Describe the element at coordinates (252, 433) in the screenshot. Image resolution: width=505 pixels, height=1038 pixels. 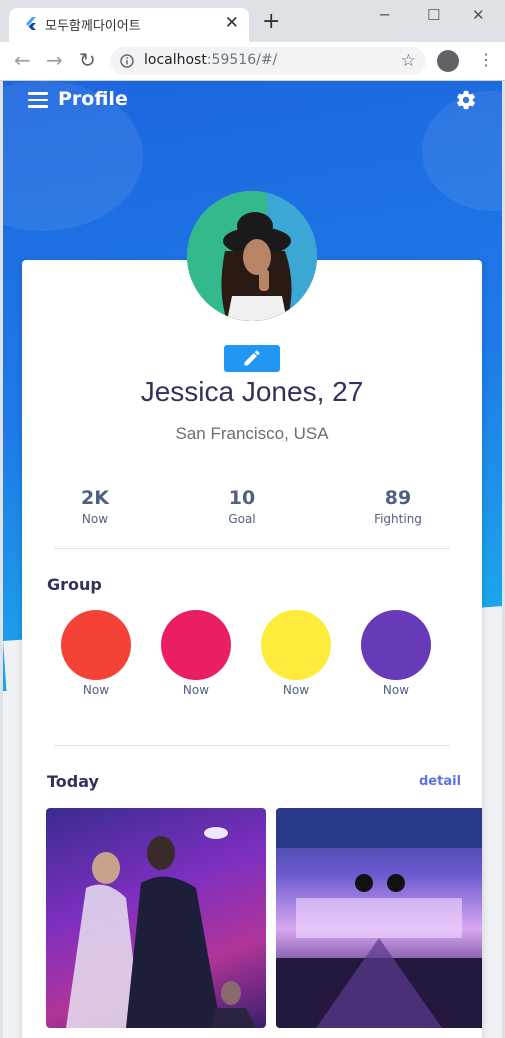
I see `profile-location: San Francisco, USA` at that location.